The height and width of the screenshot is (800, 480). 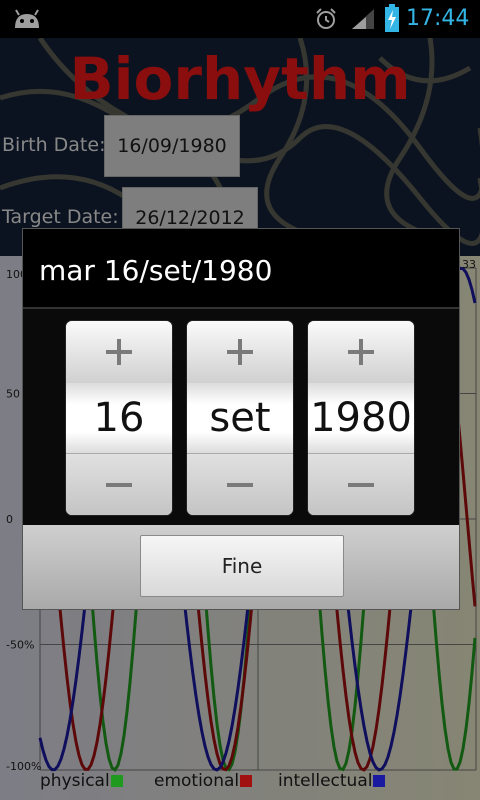 What do you see at coordinates (392, 18) in the screenshot?
I see `battery-charging-icon` at bounding box center [392, 18].